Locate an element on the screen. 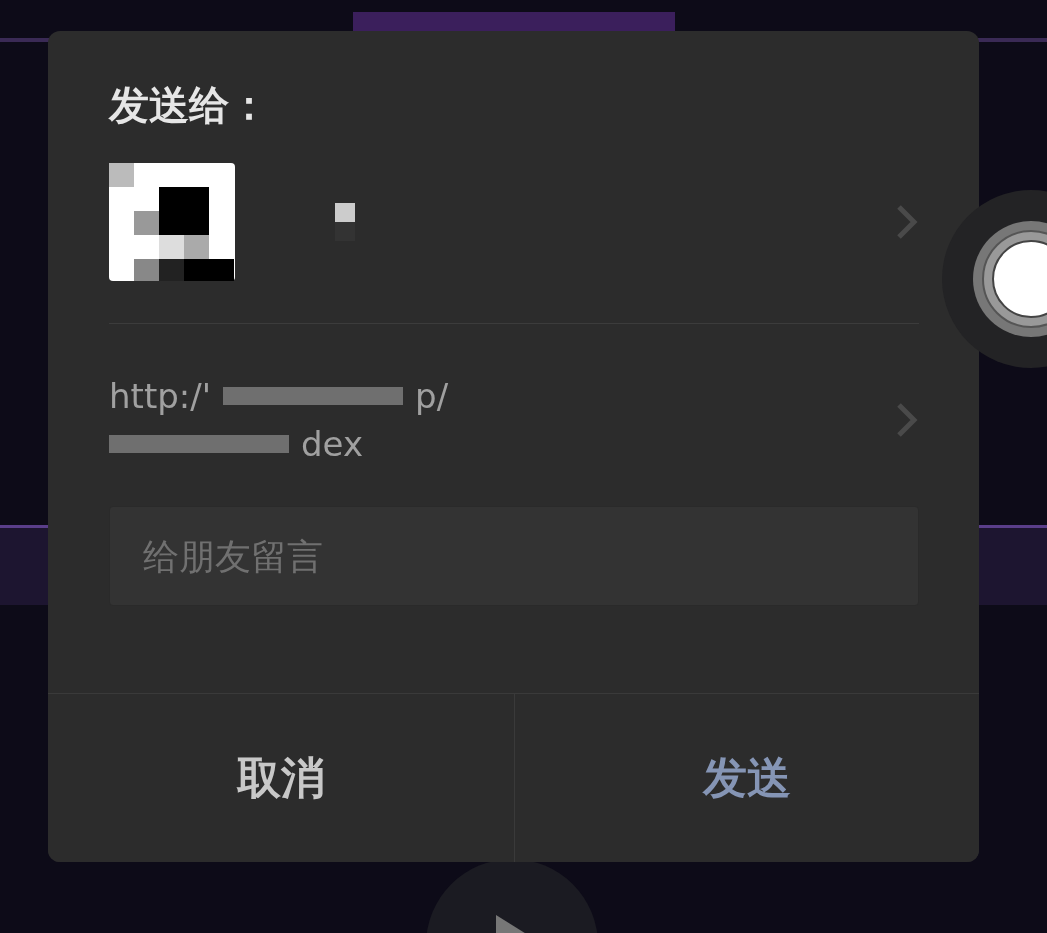 This screenshot has height=933, width=1047. play-button is located at coordinates (512, 896).